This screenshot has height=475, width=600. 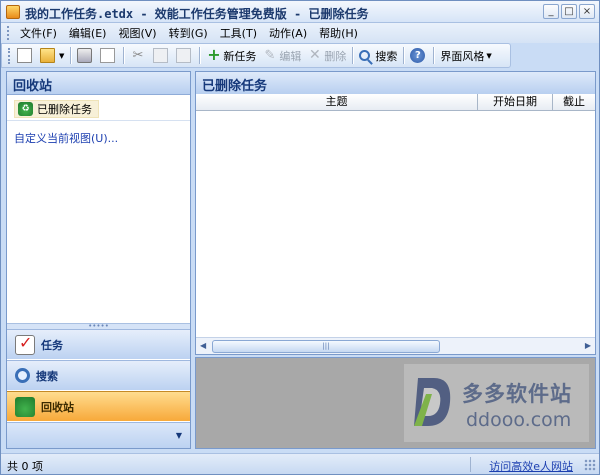 I want to click on status-separator, so click(x=470, y=464).